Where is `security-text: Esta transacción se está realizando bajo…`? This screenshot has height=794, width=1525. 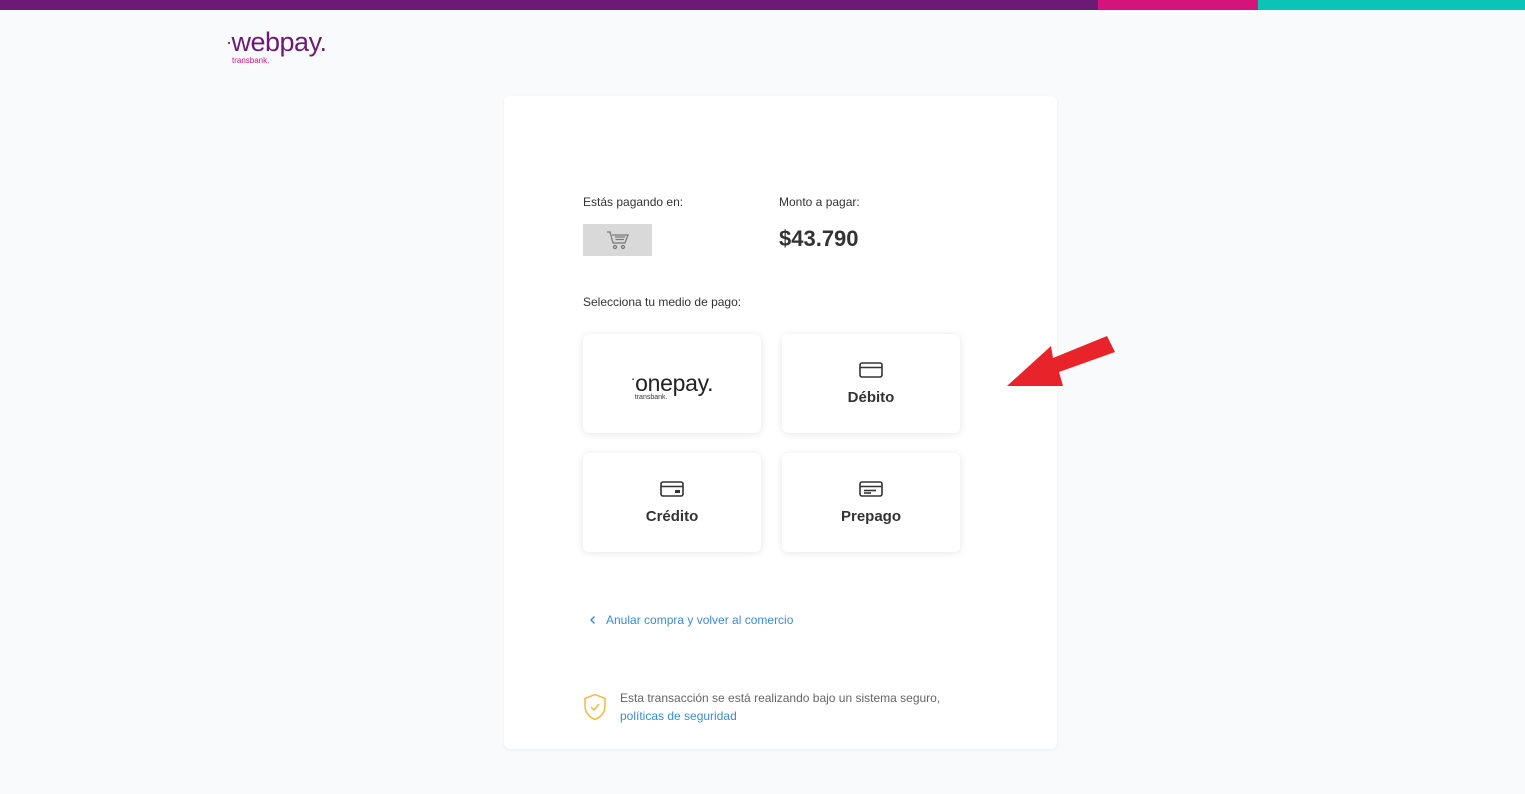
security-text: Esta transacción se está realizando bajo… is located at coordinates (780, 698).